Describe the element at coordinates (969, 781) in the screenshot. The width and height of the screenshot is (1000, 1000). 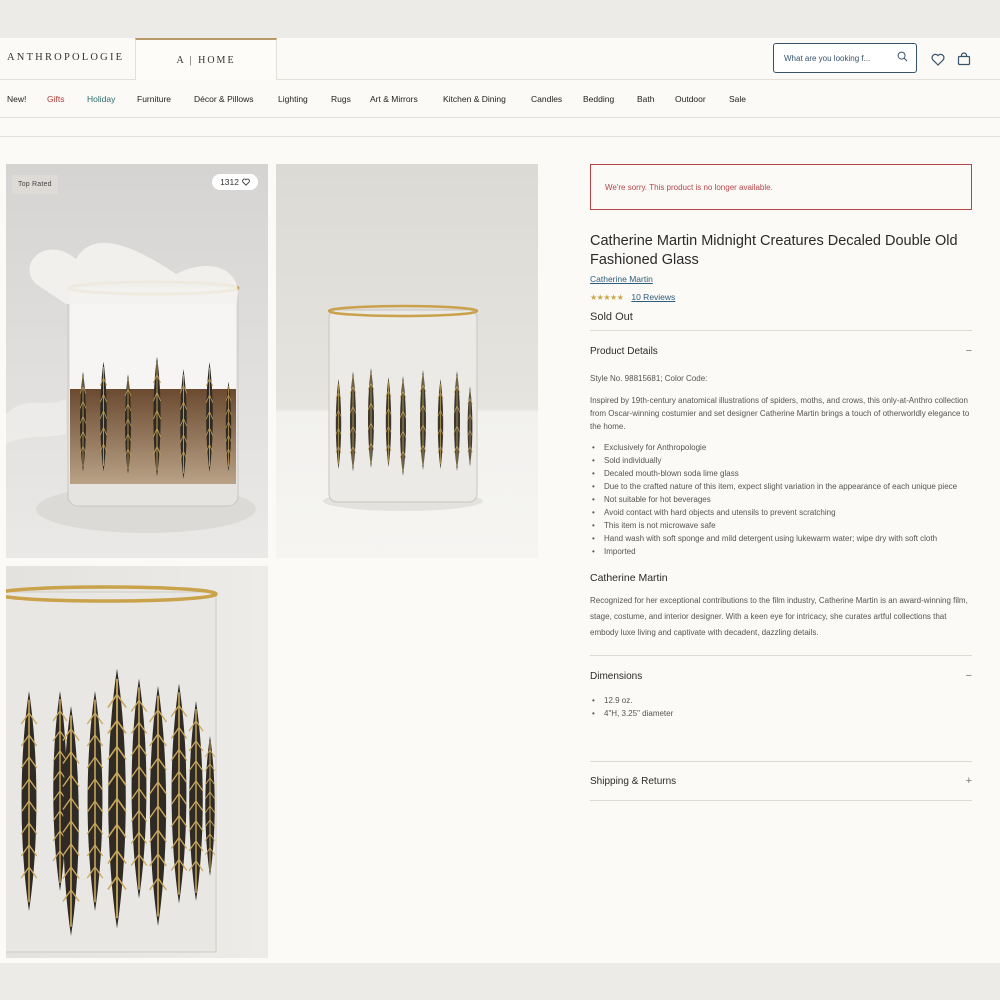
I see `expand-icon: +` at that location.